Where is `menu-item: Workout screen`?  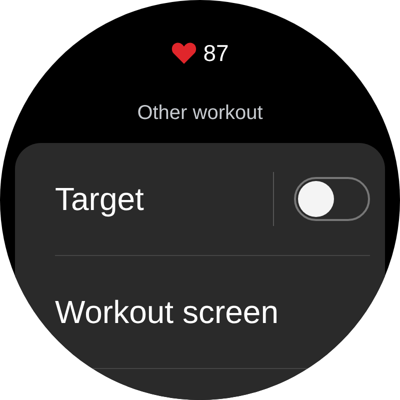 menu-item: Workout screen is located at coordinates (212, 312).